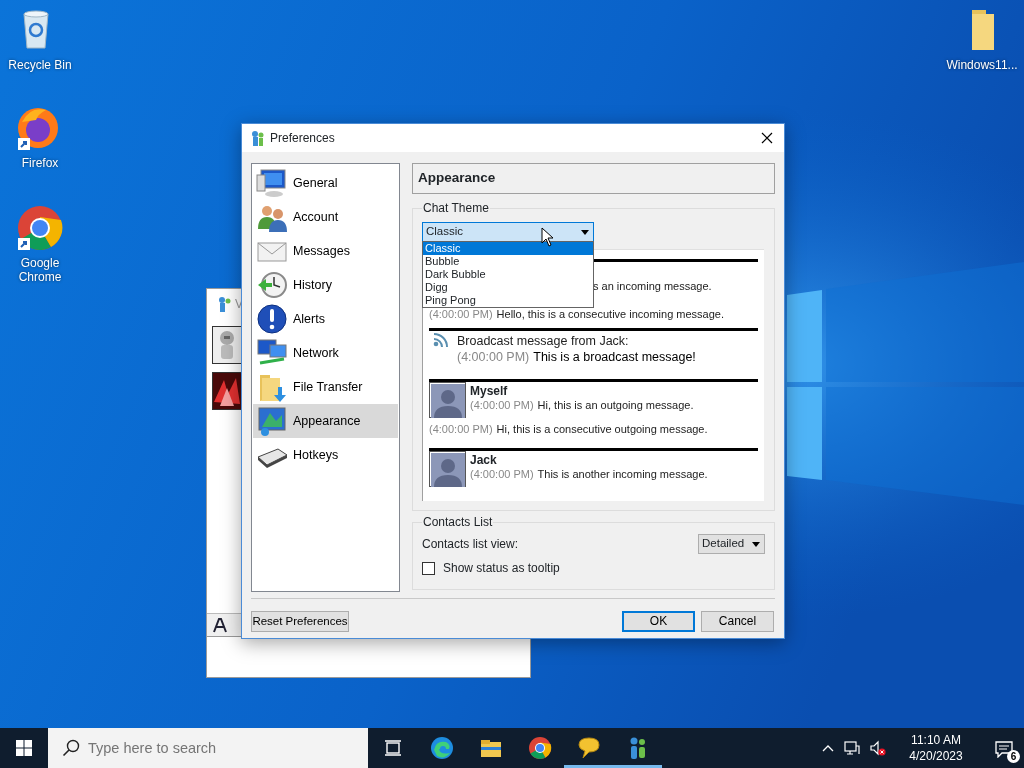 The image size is (1024, 768). I want to click on message-icon, so click(1004, 748).